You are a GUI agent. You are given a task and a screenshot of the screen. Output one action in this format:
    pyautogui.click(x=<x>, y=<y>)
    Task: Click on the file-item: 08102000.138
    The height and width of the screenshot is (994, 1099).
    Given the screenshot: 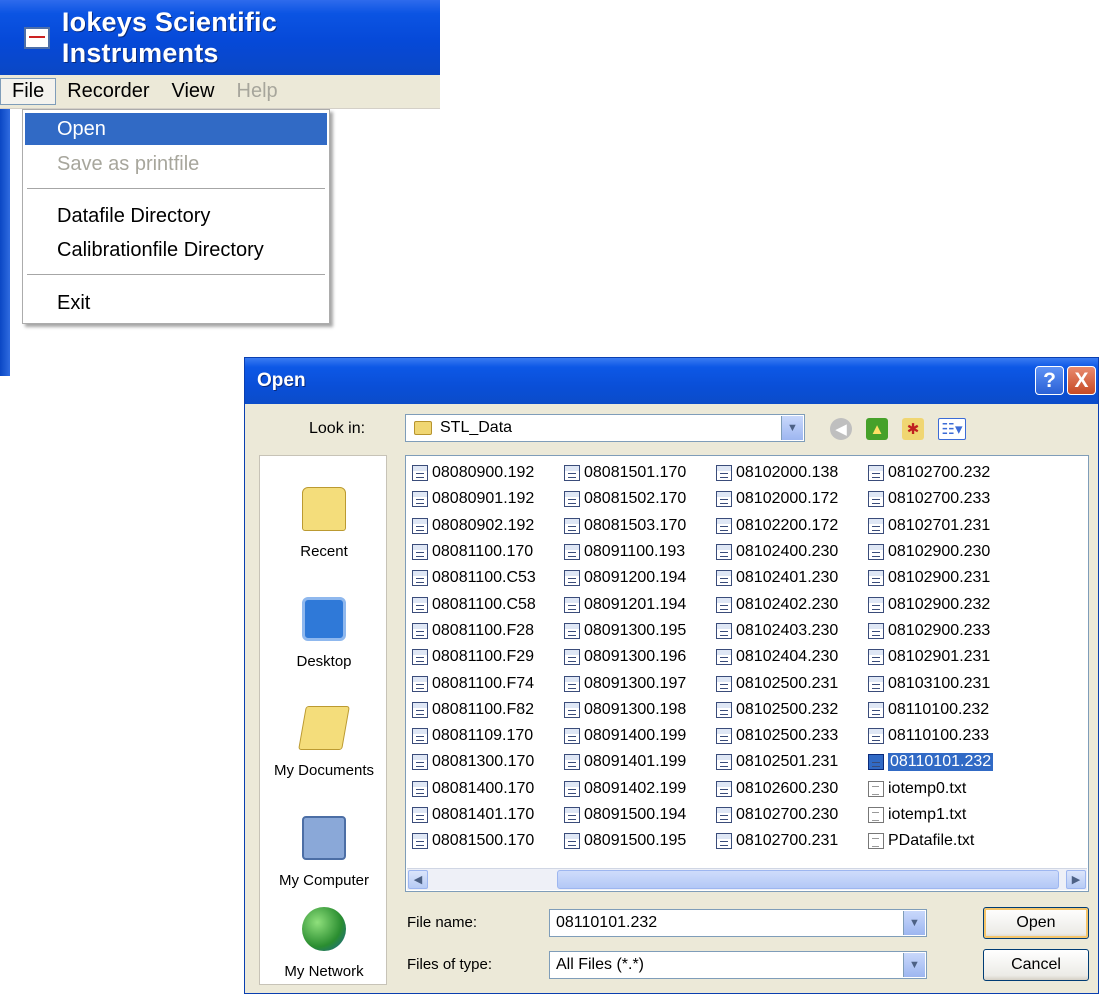 What is the action you would take?
    pyautogui.click(x=791, y=473)
    